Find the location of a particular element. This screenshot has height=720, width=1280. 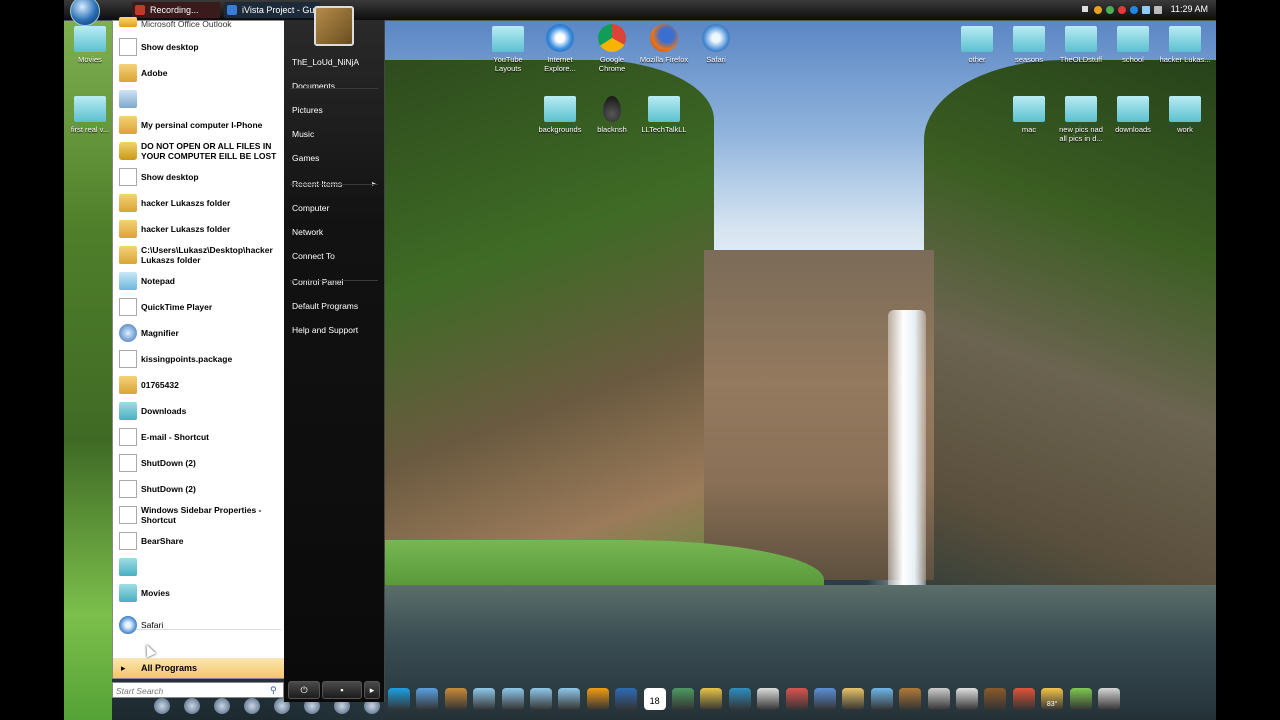

places-item: Default Programs is located at coordinates (337, 306).